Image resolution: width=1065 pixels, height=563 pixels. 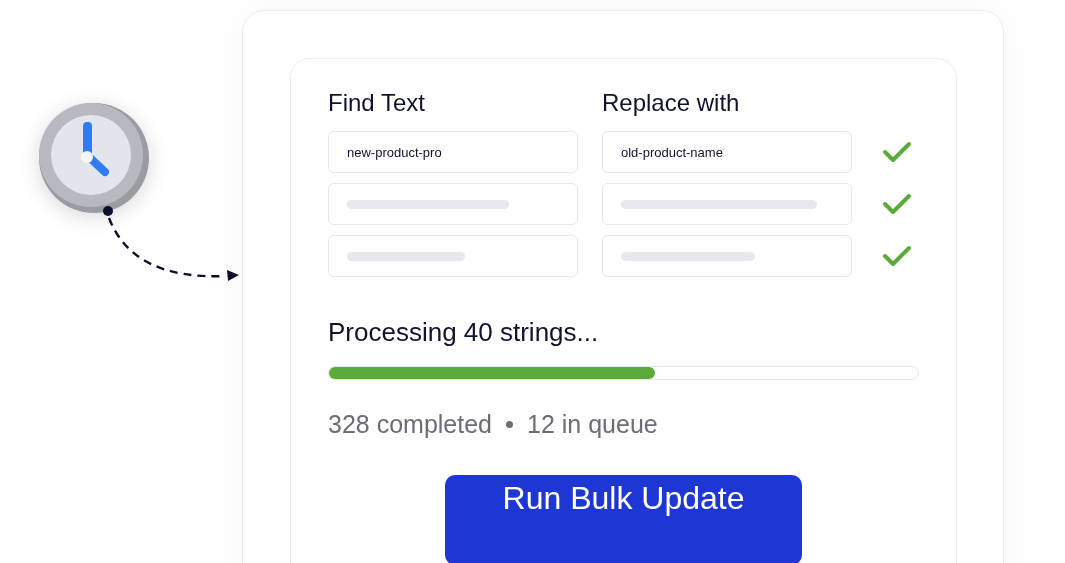 I want to click on run-bulk-update-button: Run Bulk Update, so click(x=623, y=519).